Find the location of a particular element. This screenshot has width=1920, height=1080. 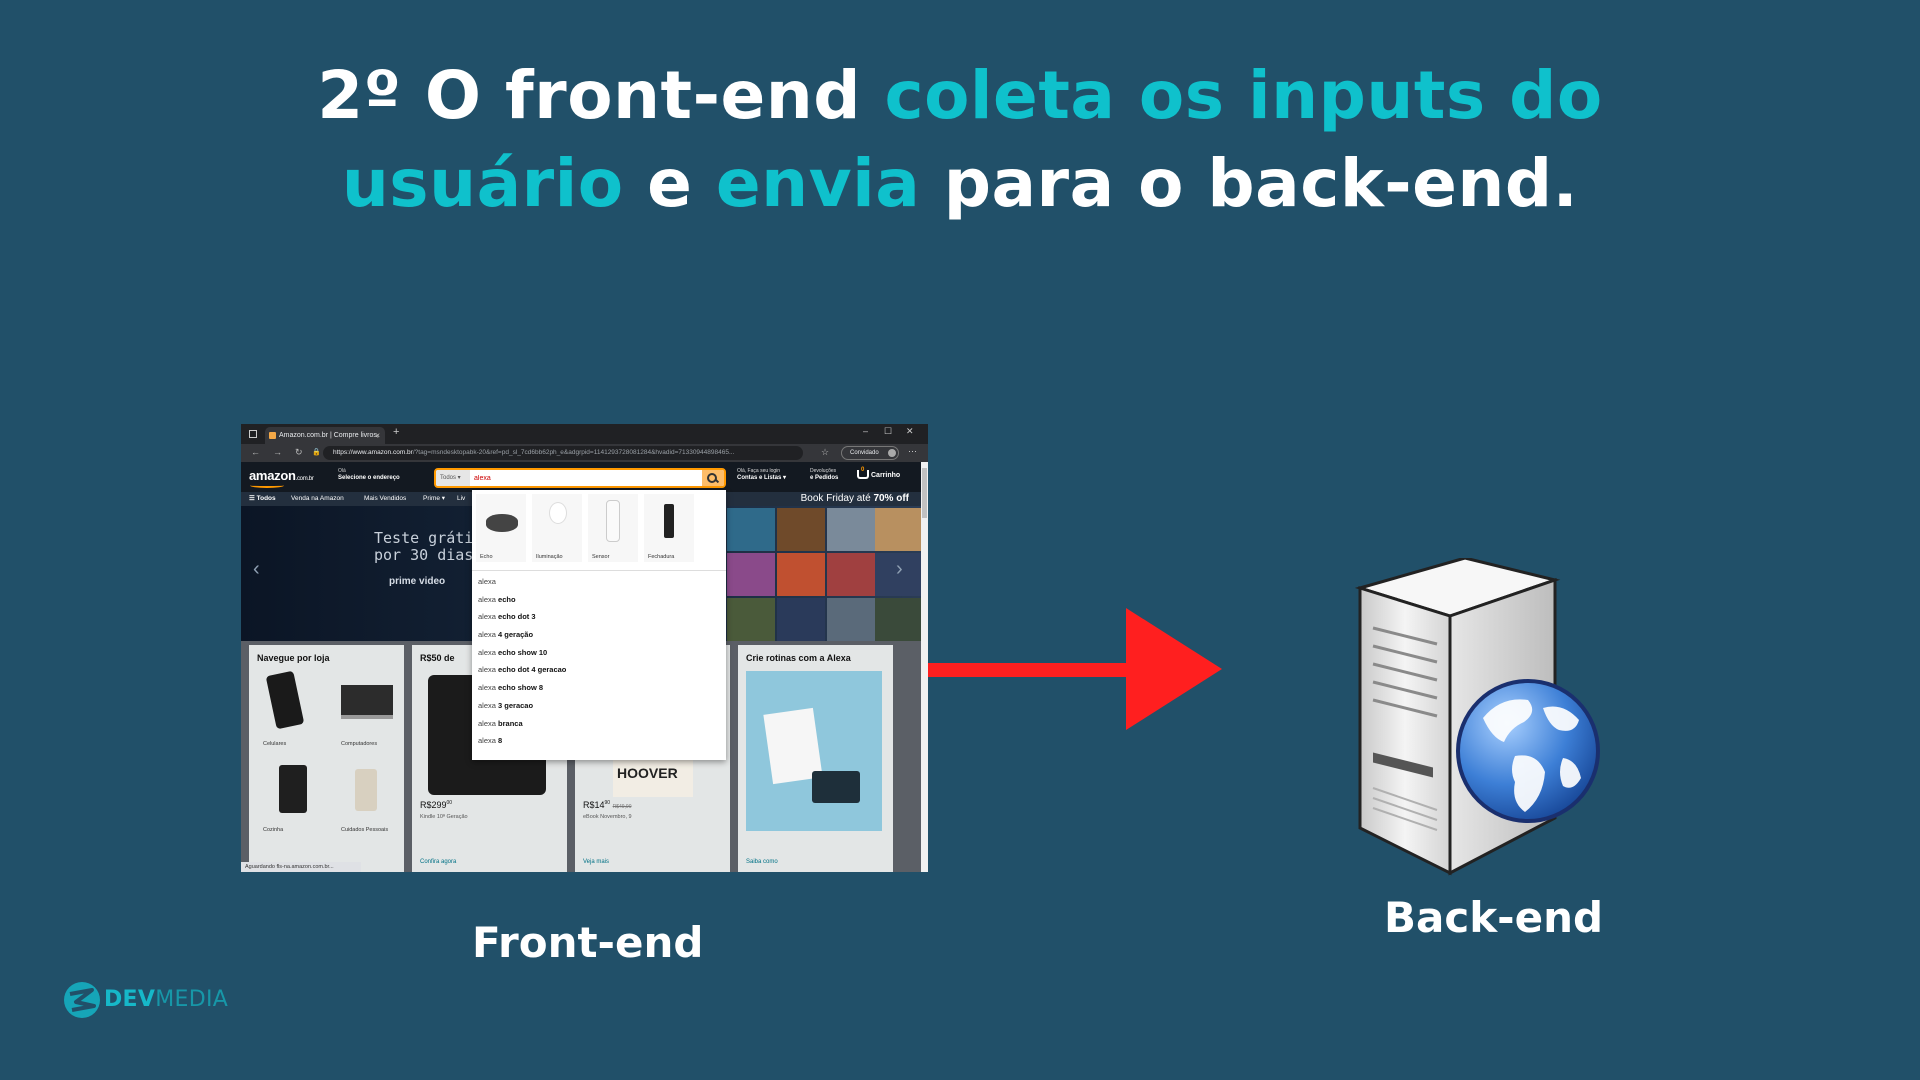

nav-item-all: ☰ Todos is located at coordinates (262, 499).